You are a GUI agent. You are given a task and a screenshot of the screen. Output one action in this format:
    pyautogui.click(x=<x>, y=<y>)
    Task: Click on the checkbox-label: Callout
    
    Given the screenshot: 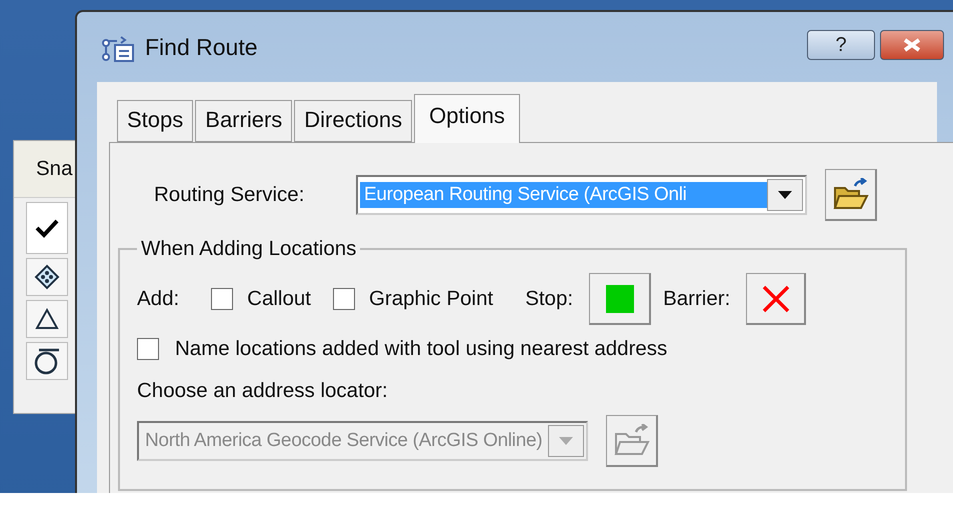 What is the action you would take?
    pyautogui.click(x=279, y=299)
    